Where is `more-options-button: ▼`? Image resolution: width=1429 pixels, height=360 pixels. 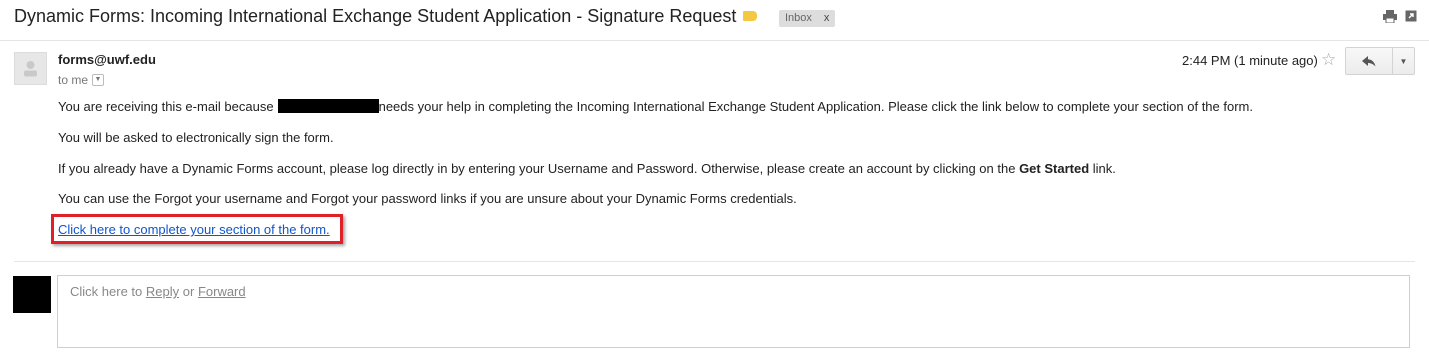 more-options-button: ▼ is located at coordinates (1404, 61).